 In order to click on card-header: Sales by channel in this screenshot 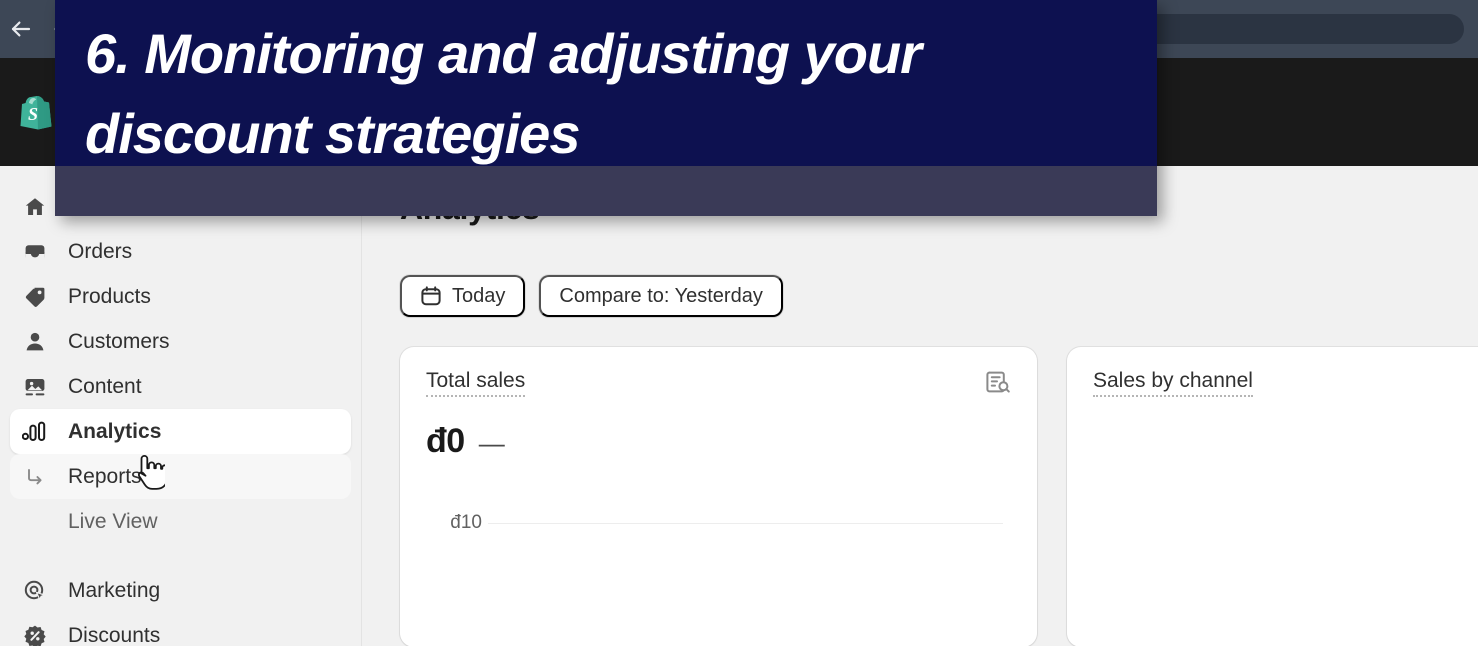, I will do `click(1285, 383)`.